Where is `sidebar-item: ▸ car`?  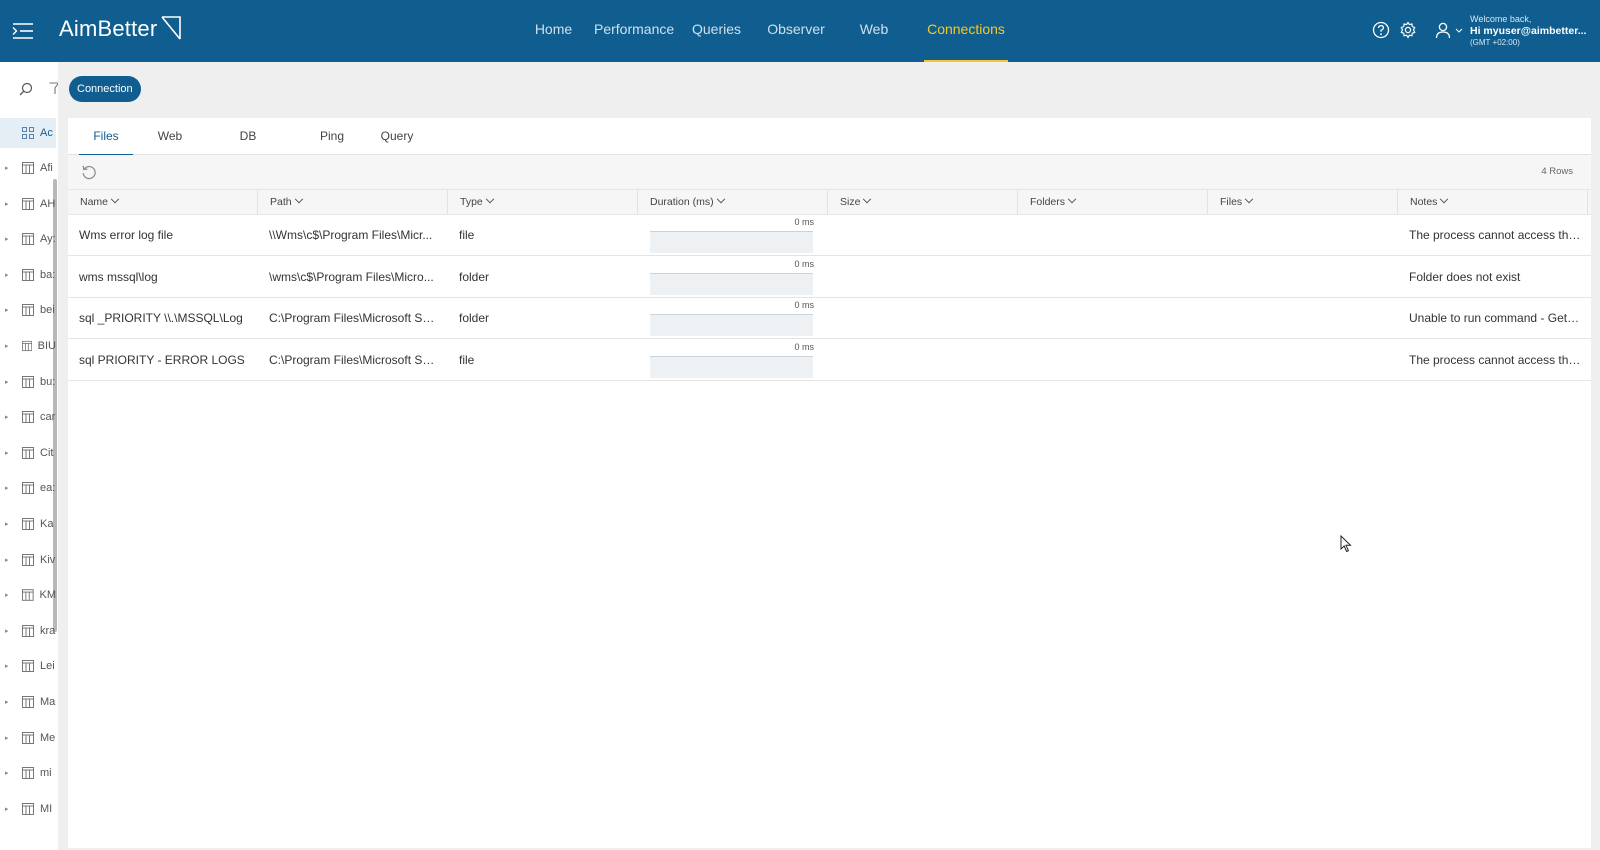 sidebar-item: ▸ car is located at coordinates (28, 417).